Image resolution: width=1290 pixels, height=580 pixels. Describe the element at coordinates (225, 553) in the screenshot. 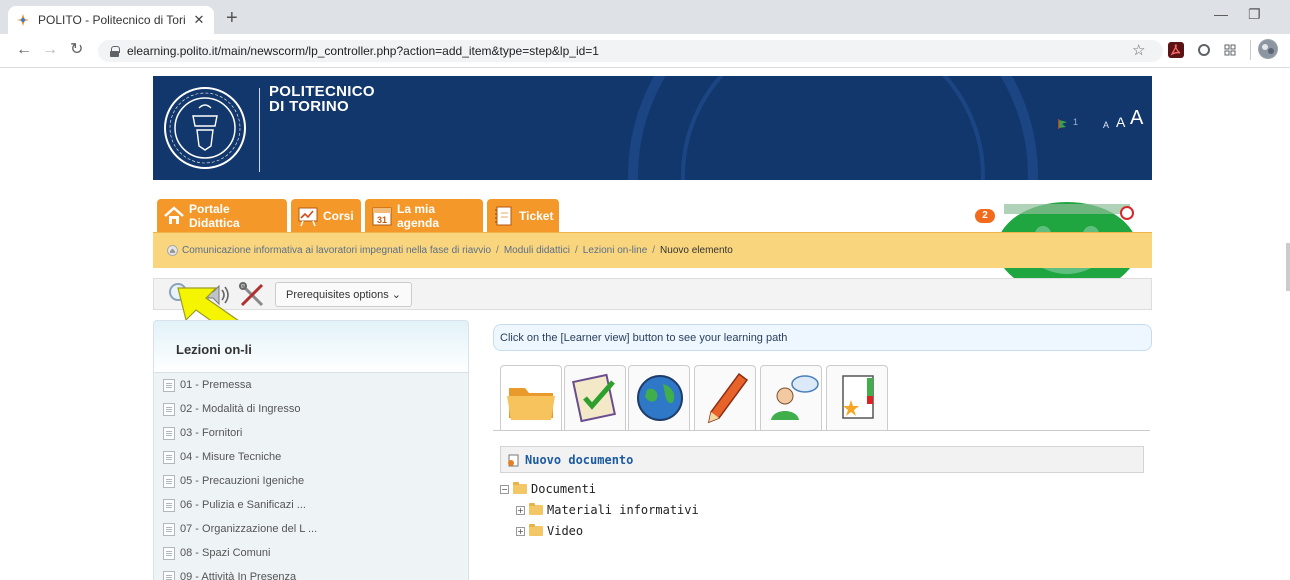

I see `lesson-label: 08 - Spazi Comuni` at that location.